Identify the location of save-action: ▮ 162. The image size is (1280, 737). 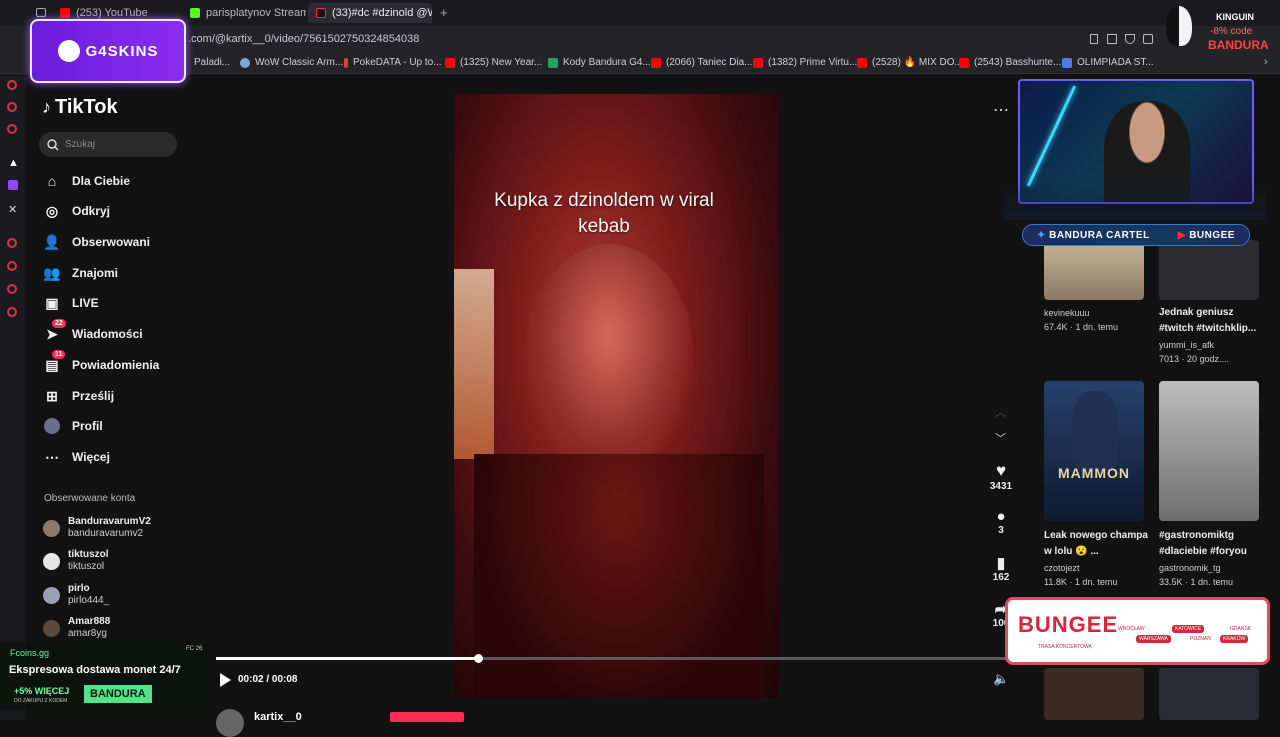
(1001, 568).